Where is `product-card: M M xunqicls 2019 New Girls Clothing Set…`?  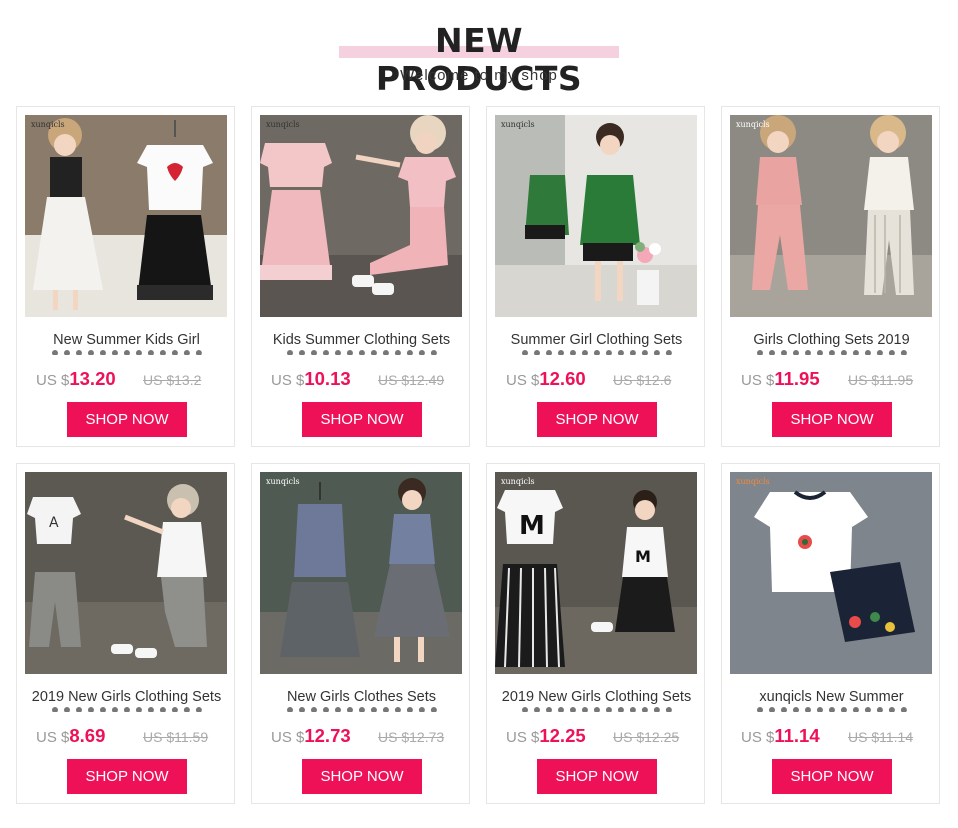
product-card: M M xunqicls 2019 New Girls Clothing Set… is located at coordinates (595, 633).